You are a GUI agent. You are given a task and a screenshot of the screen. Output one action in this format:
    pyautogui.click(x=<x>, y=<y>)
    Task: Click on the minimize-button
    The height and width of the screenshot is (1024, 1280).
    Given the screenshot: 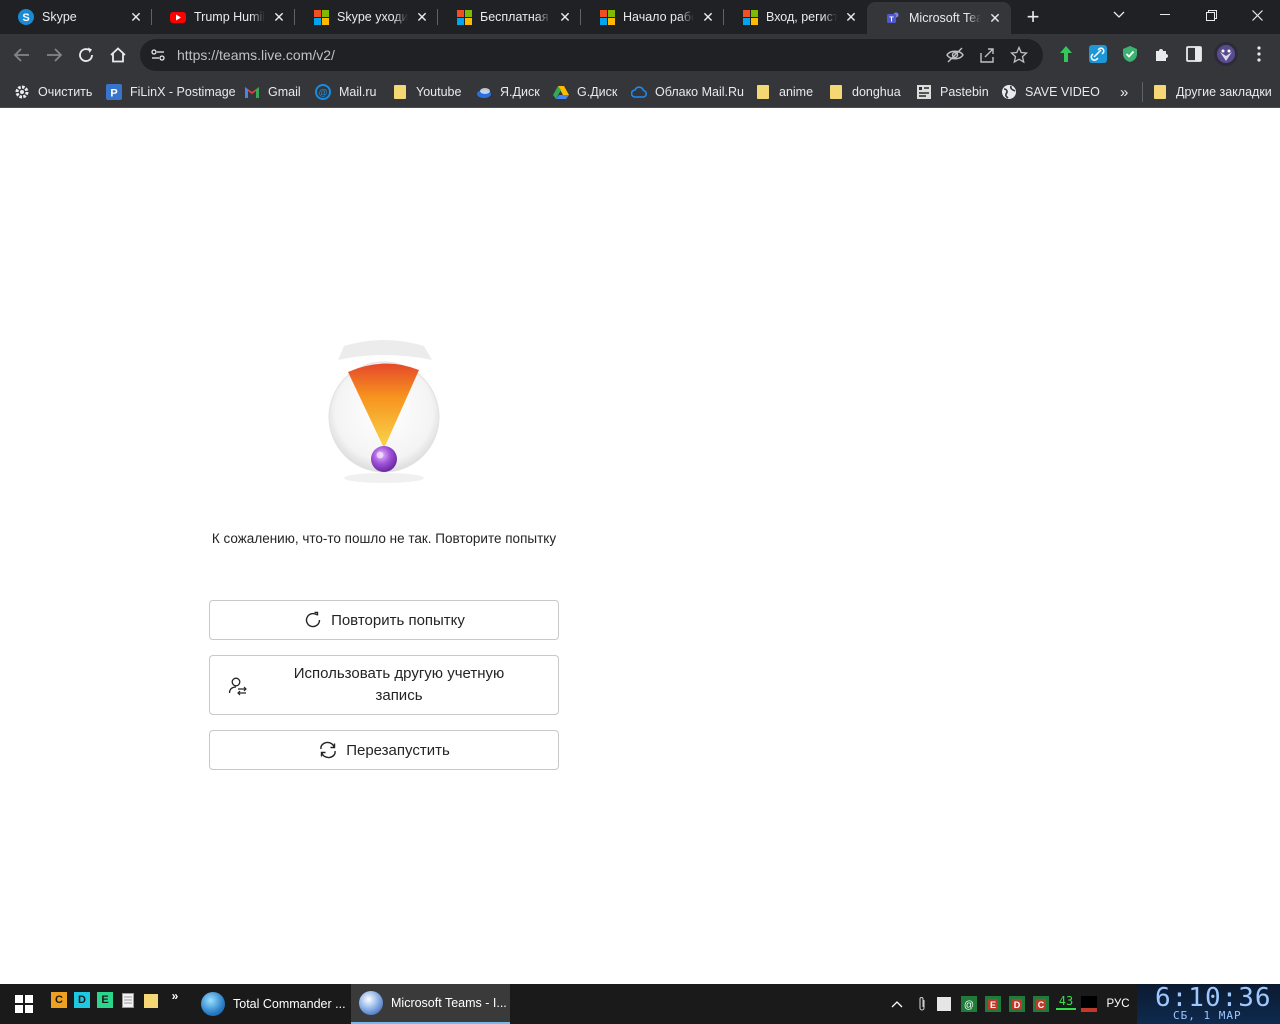 What is the action you would take?
    pyautogui.click(x=1165, y=15)
    